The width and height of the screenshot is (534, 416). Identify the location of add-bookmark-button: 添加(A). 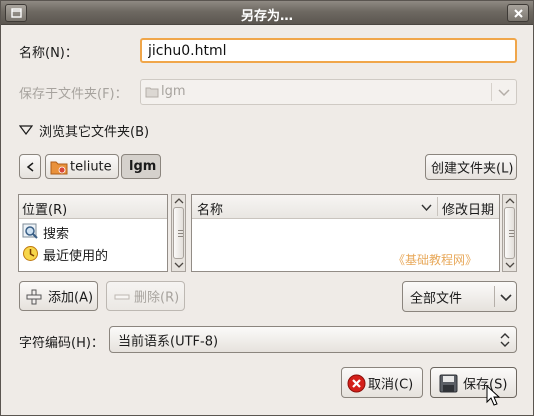
(58, 296).